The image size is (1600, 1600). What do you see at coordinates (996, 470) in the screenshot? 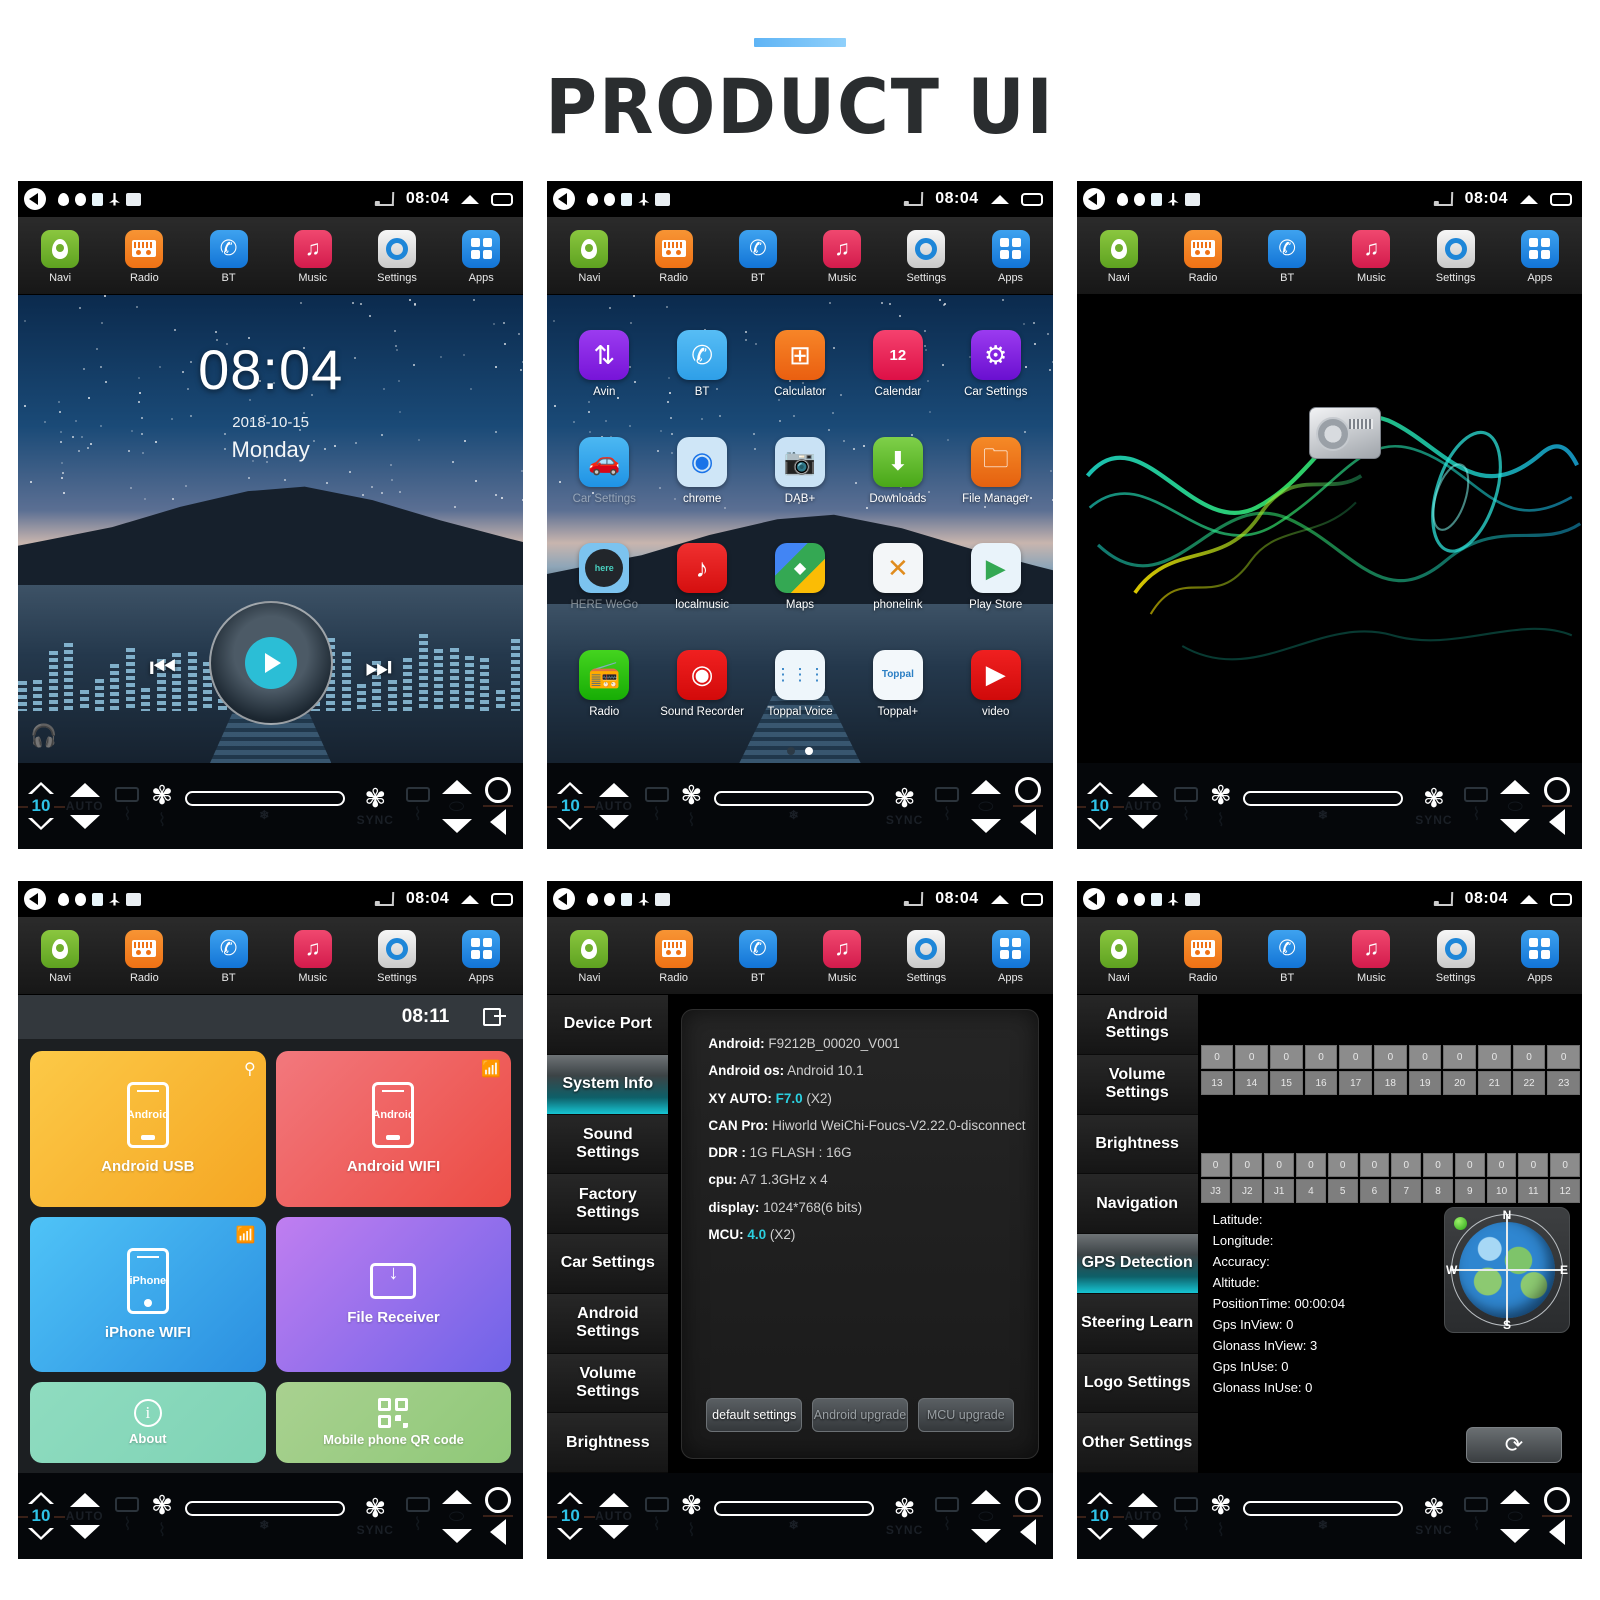
I see `app-file-manager: 🗀 File Manager` at bounding box center [996, 470].